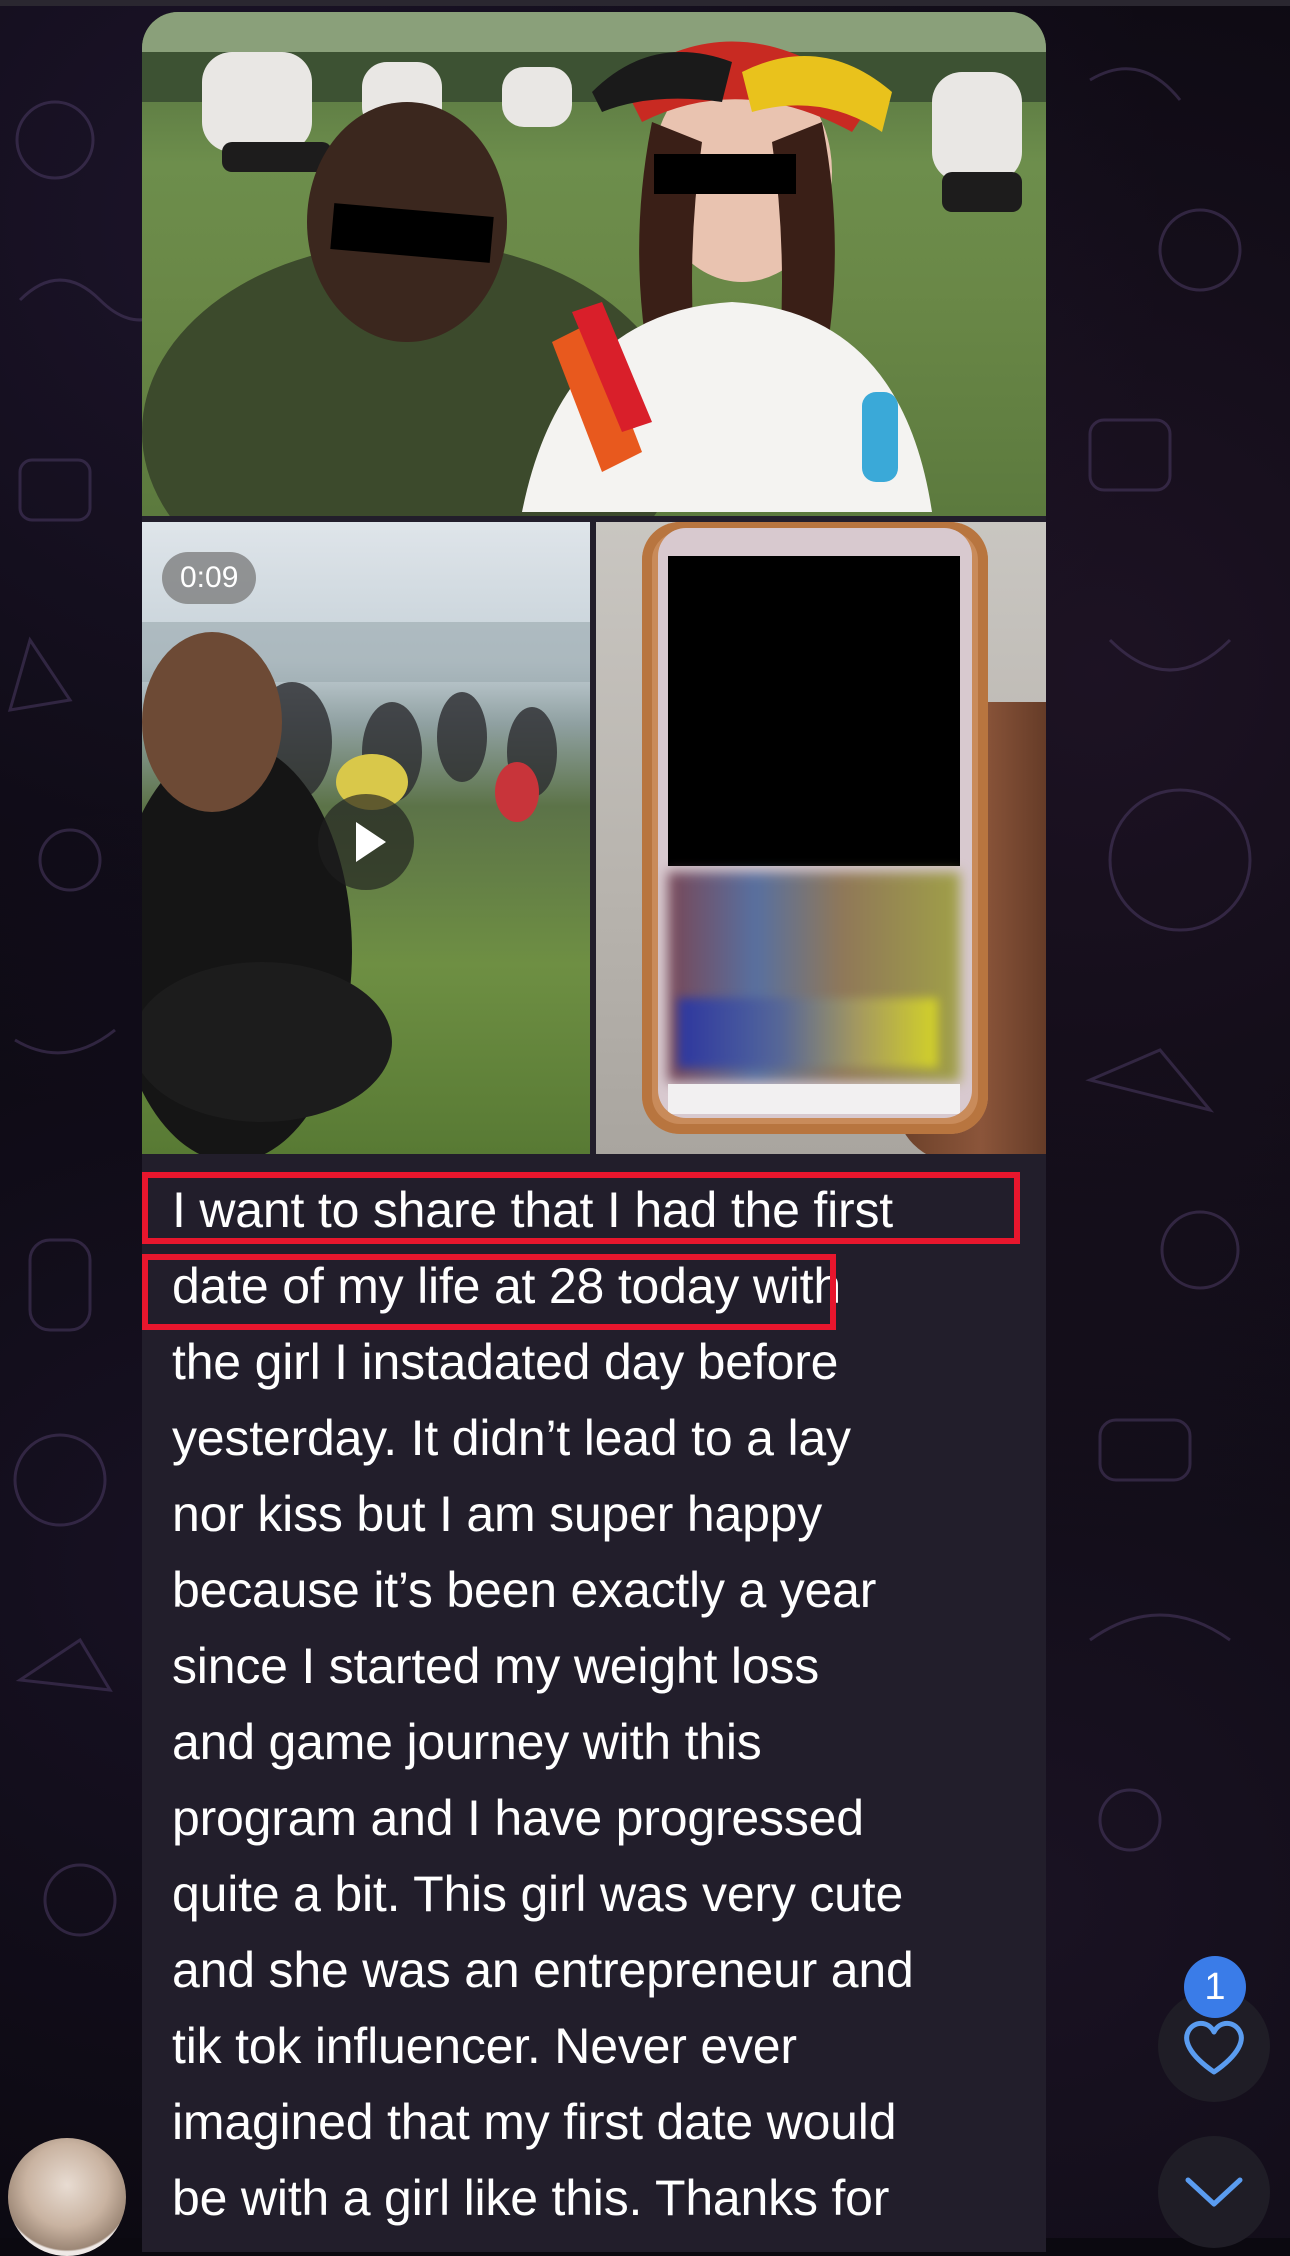 The height and width of the screenshot is (2256, 1290). I want to click on censor-bar, so click(725, 174).